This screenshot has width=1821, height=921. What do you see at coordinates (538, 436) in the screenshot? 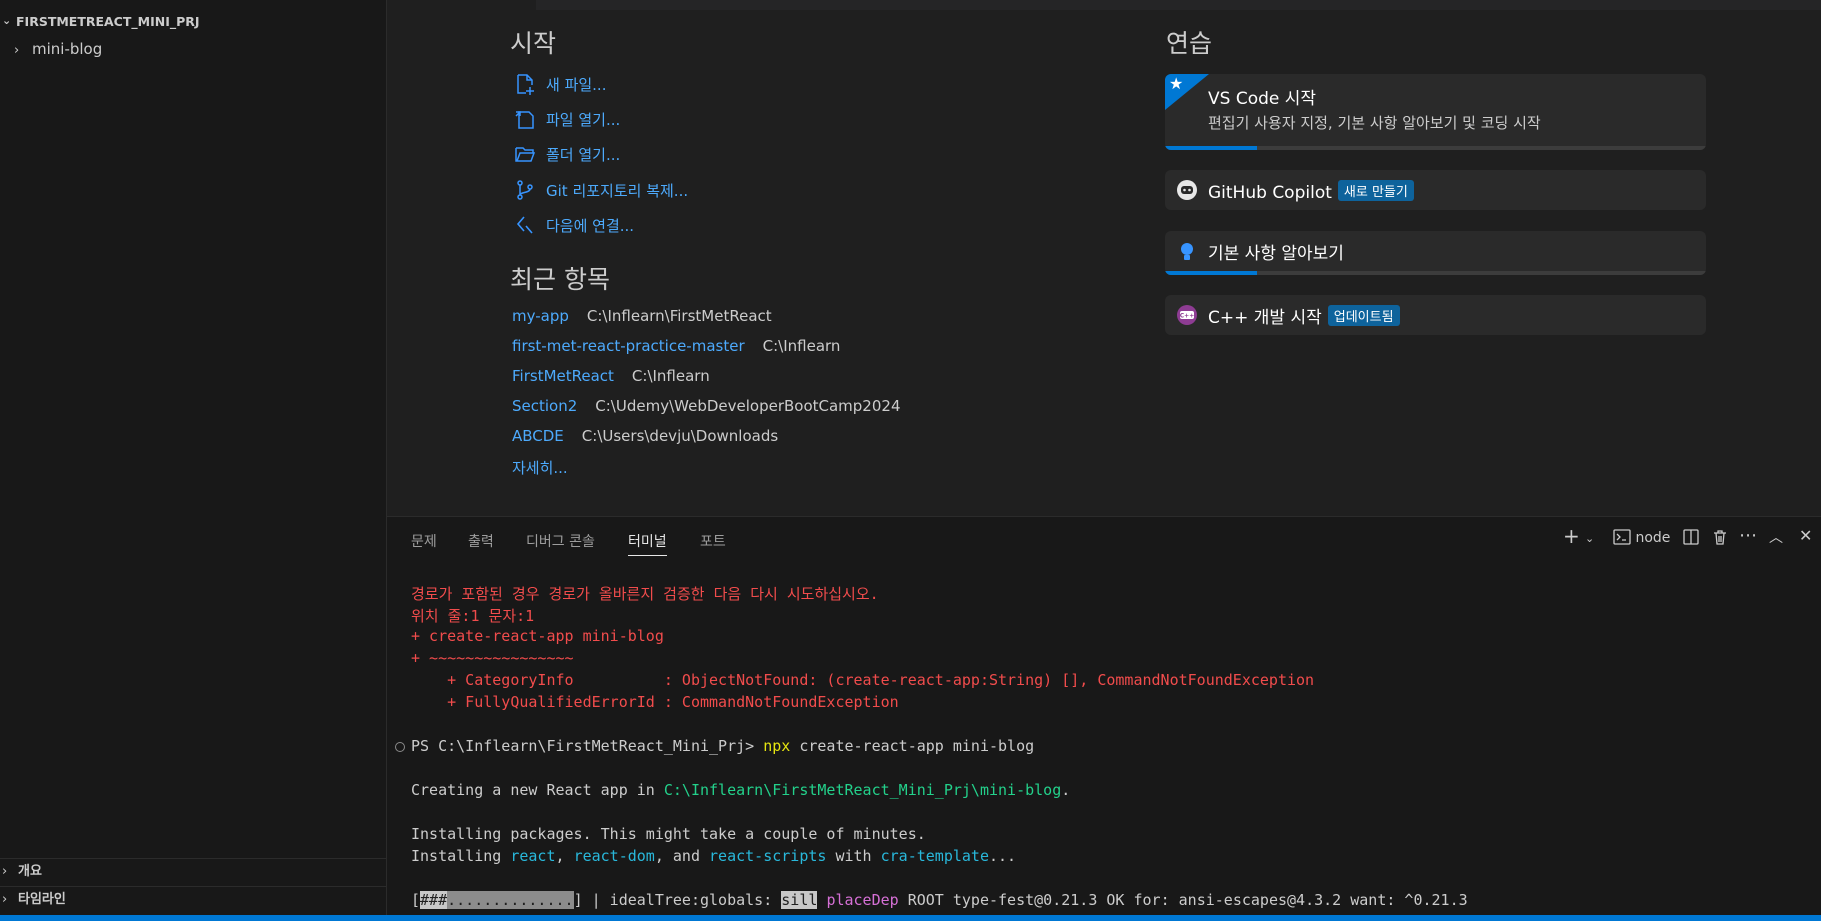
I see `recent-item-name: ABCDE` at bounding box center [538, 436].